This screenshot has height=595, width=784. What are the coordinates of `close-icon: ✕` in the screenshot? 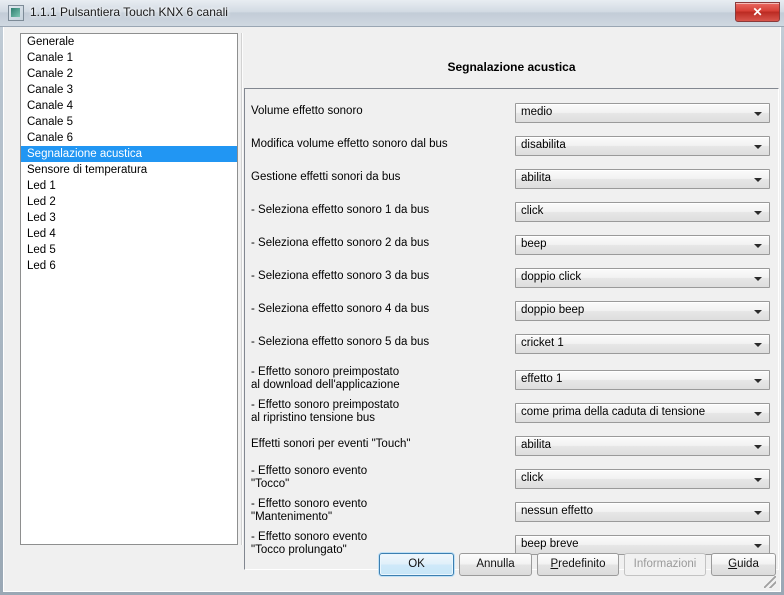 It's located at (757, 12).